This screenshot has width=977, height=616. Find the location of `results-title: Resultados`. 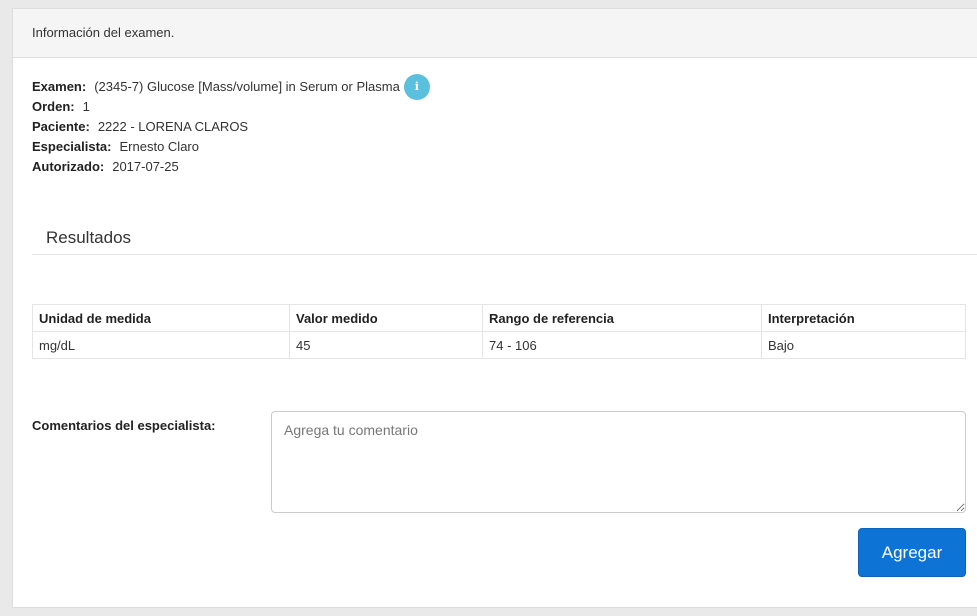

results-title: Resultados is located at coordinates (89, 237).